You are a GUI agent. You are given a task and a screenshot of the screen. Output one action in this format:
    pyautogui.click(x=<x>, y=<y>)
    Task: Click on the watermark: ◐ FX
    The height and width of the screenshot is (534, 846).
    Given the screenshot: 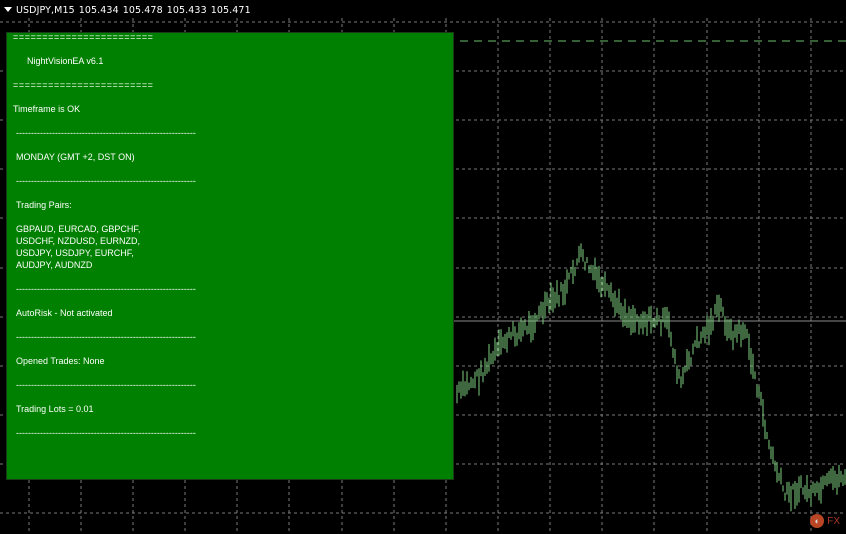 What is the action you would take?
    pyautogui.click(x=825, y=521)
    